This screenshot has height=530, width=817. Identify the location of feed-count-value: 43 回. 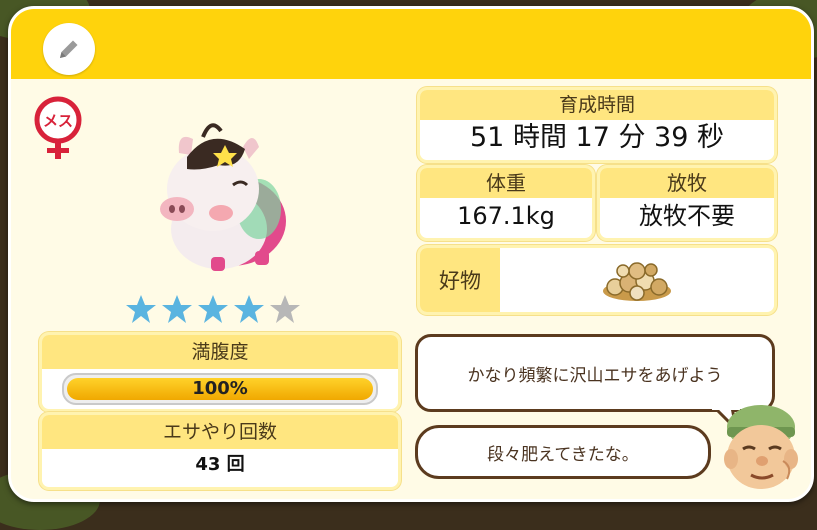
(220, 465).